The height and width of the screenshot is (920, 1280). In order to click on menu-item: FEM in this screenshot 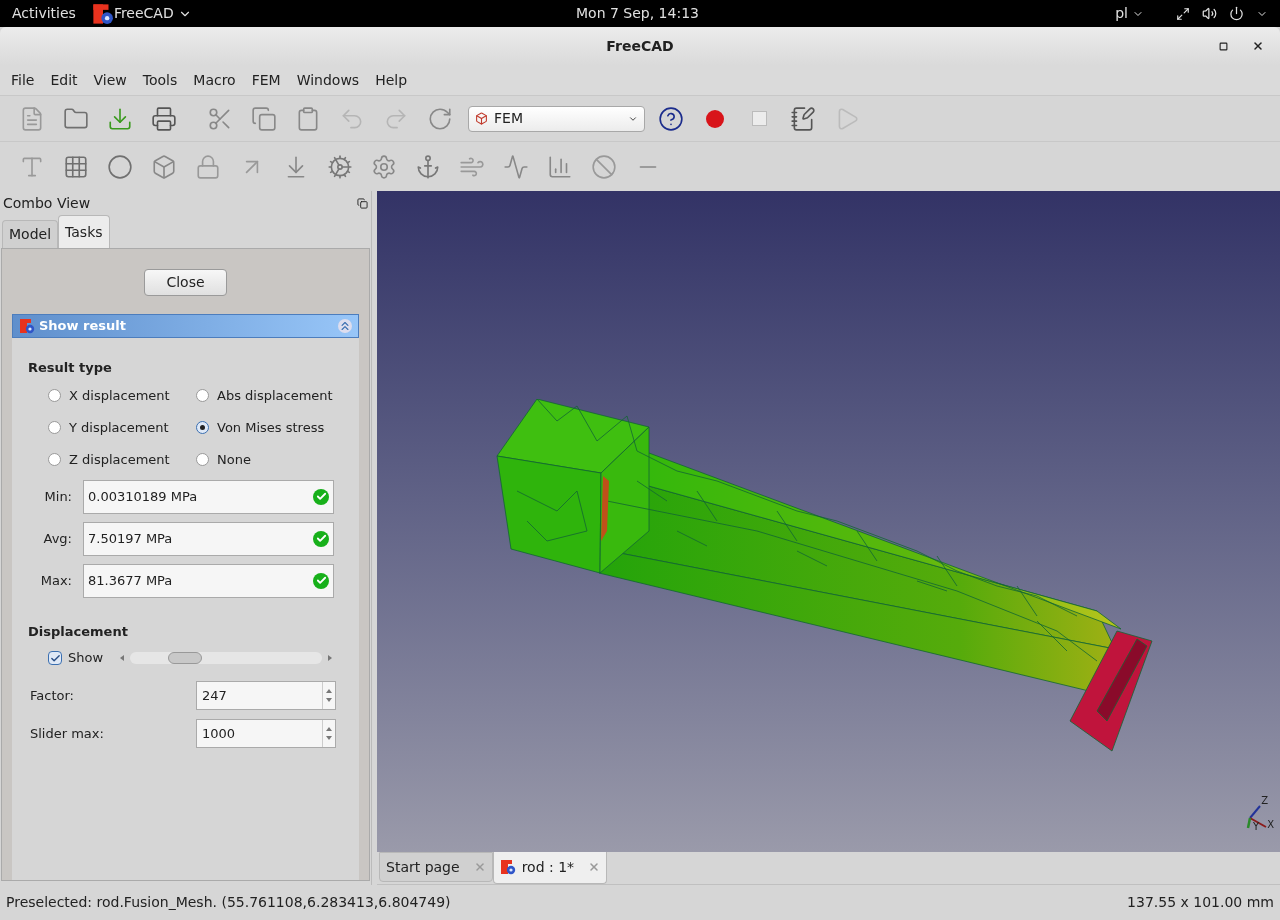, I will do `click(266, 80)`.